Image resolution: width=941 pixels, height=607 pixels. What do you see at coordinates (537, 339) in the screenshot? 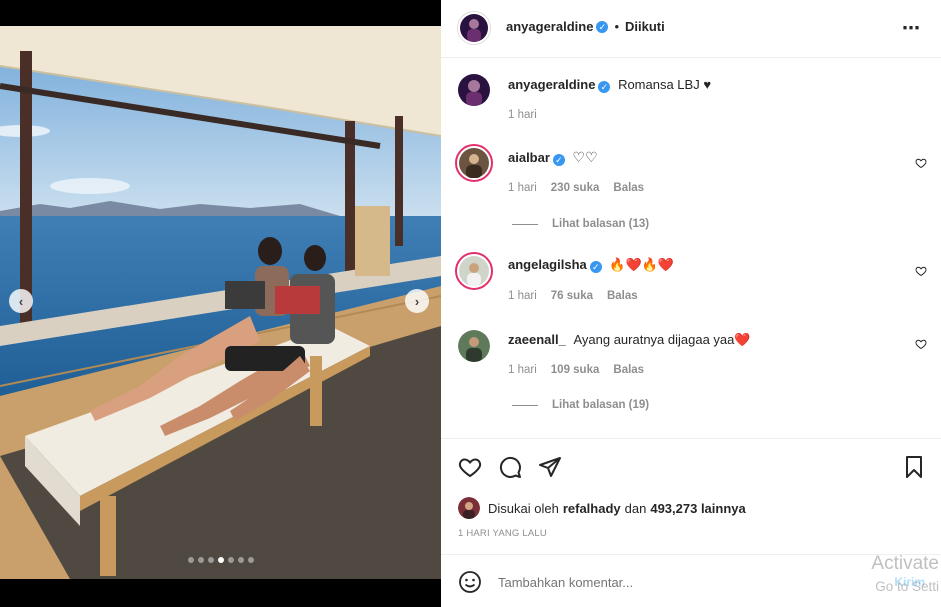
I see `comment-username: zaeenall_` at bounding box center [537, 339].